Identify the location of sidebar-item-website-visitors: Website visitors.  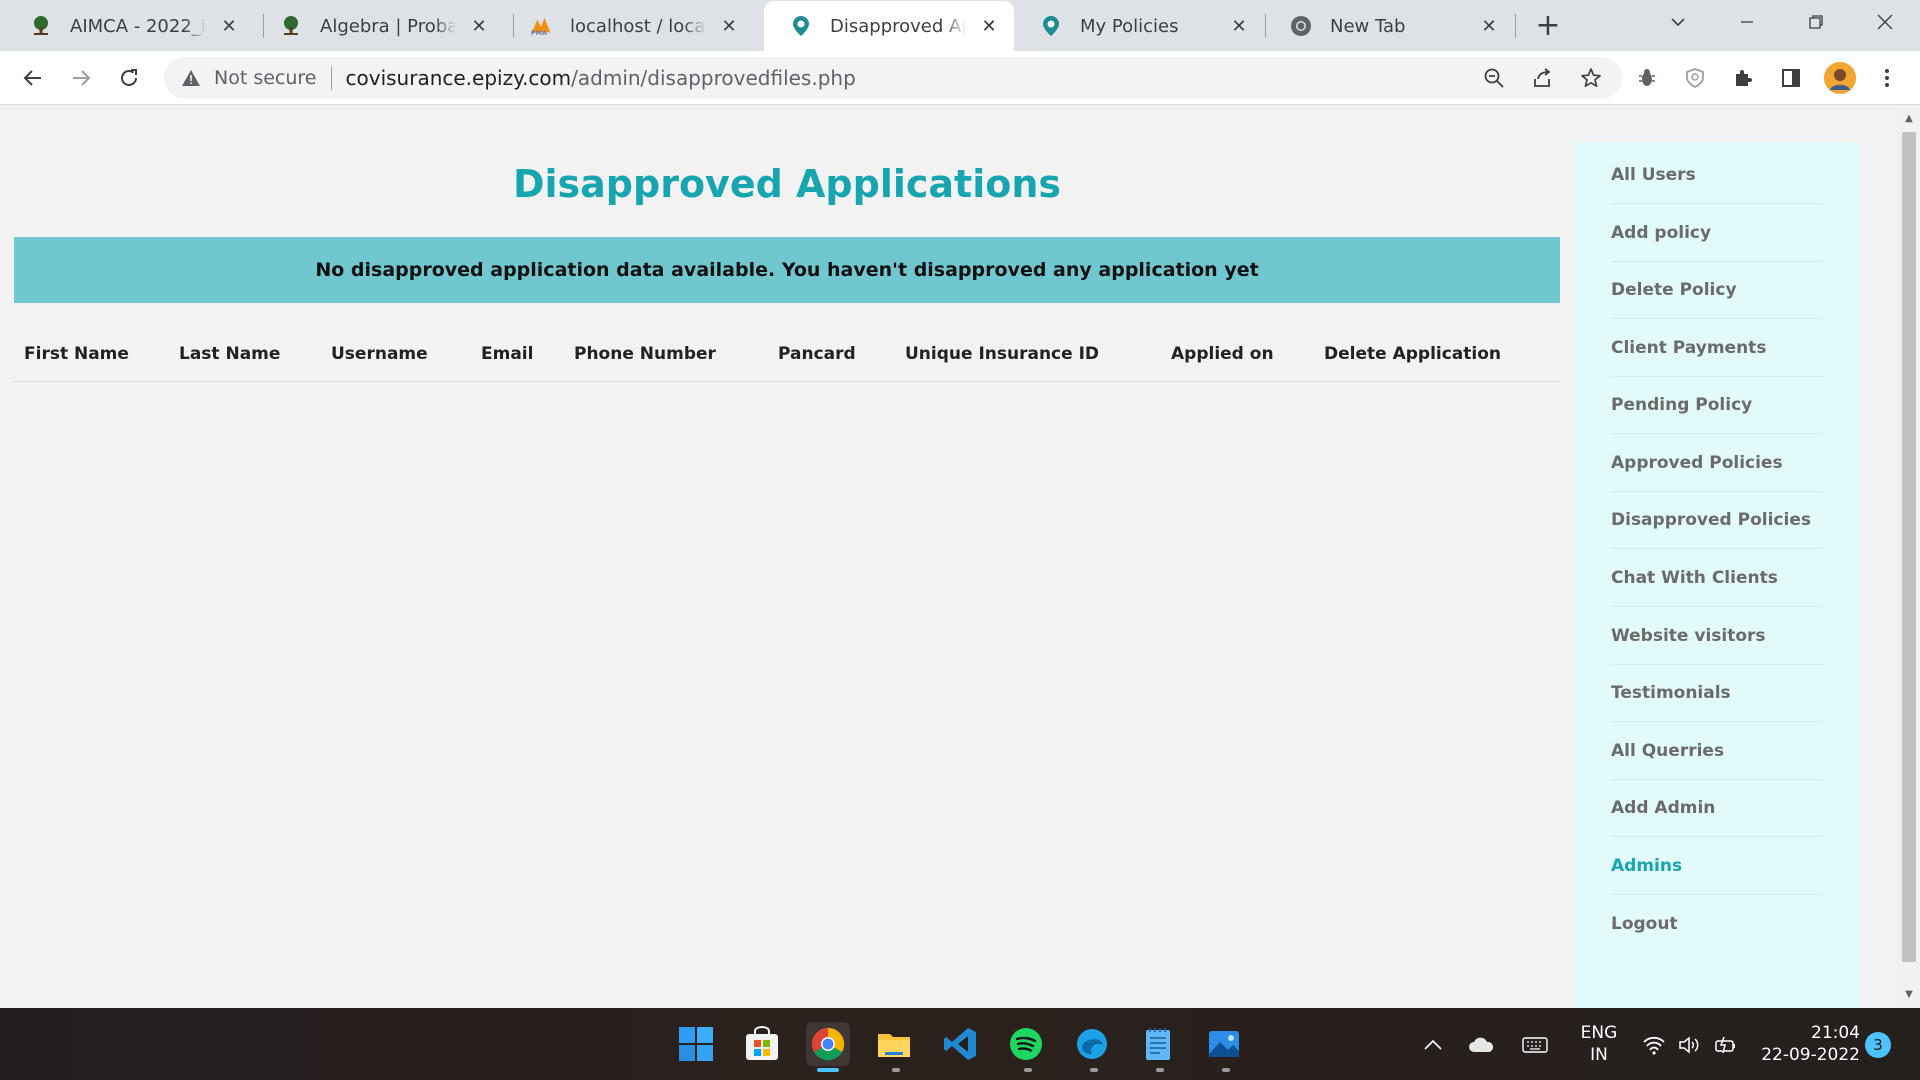
(1717, 636).